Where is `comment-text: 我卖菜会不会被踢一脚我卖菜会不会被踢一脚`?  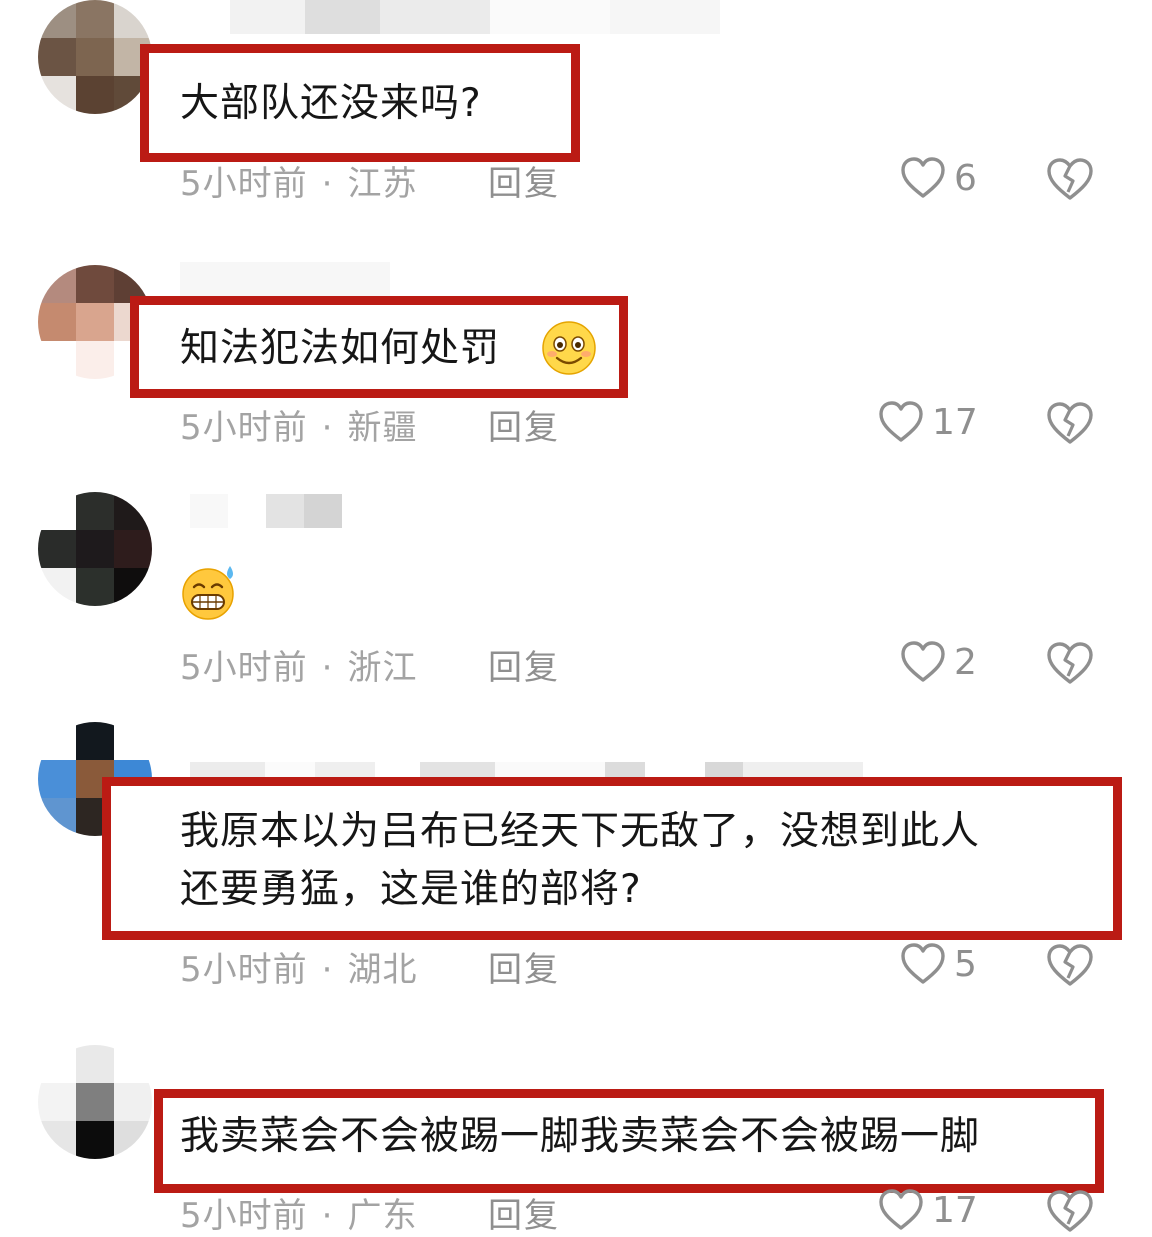
comment-text: 我卖菜会不会被踢一脚我卖菜会不会被踢一脚 is located at coordinates (580, 1136).